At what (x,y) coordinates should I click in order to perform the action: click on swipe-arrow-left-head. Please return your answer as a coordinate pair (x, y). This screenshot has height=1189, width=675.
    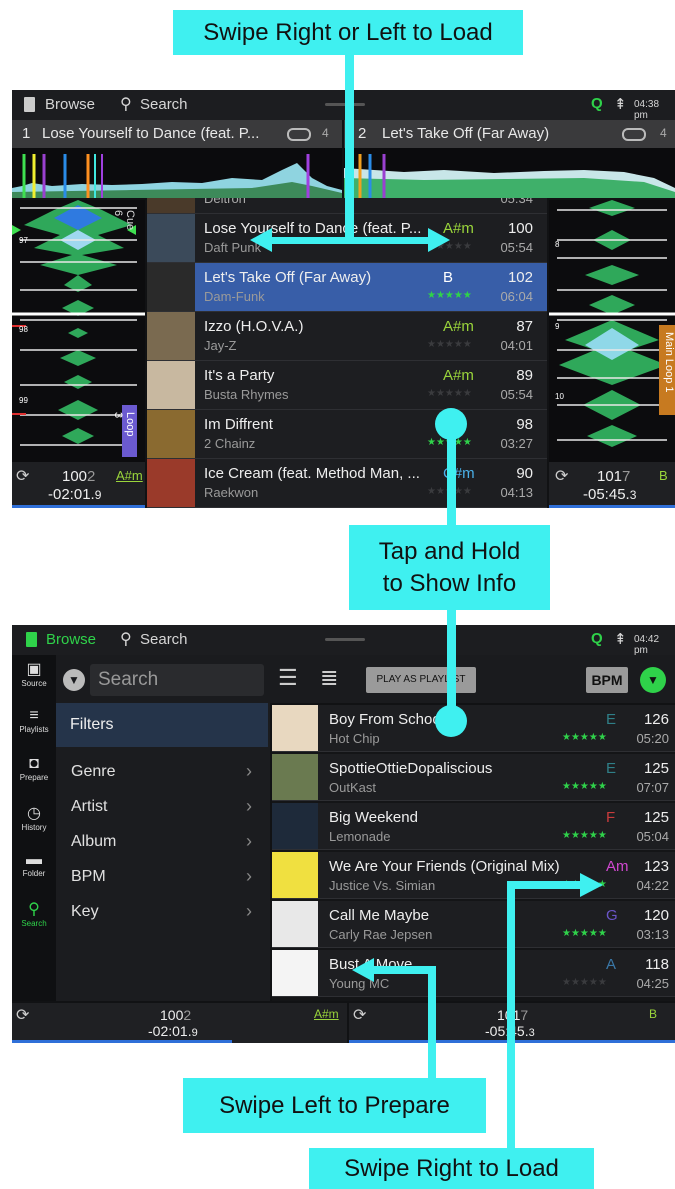
    Looking at the image, I should click on (261, 240).